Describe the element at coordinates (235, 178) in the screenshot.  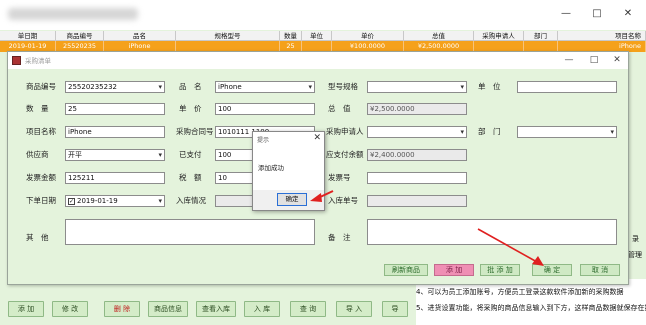
I see `tax-input: 10` at that location.